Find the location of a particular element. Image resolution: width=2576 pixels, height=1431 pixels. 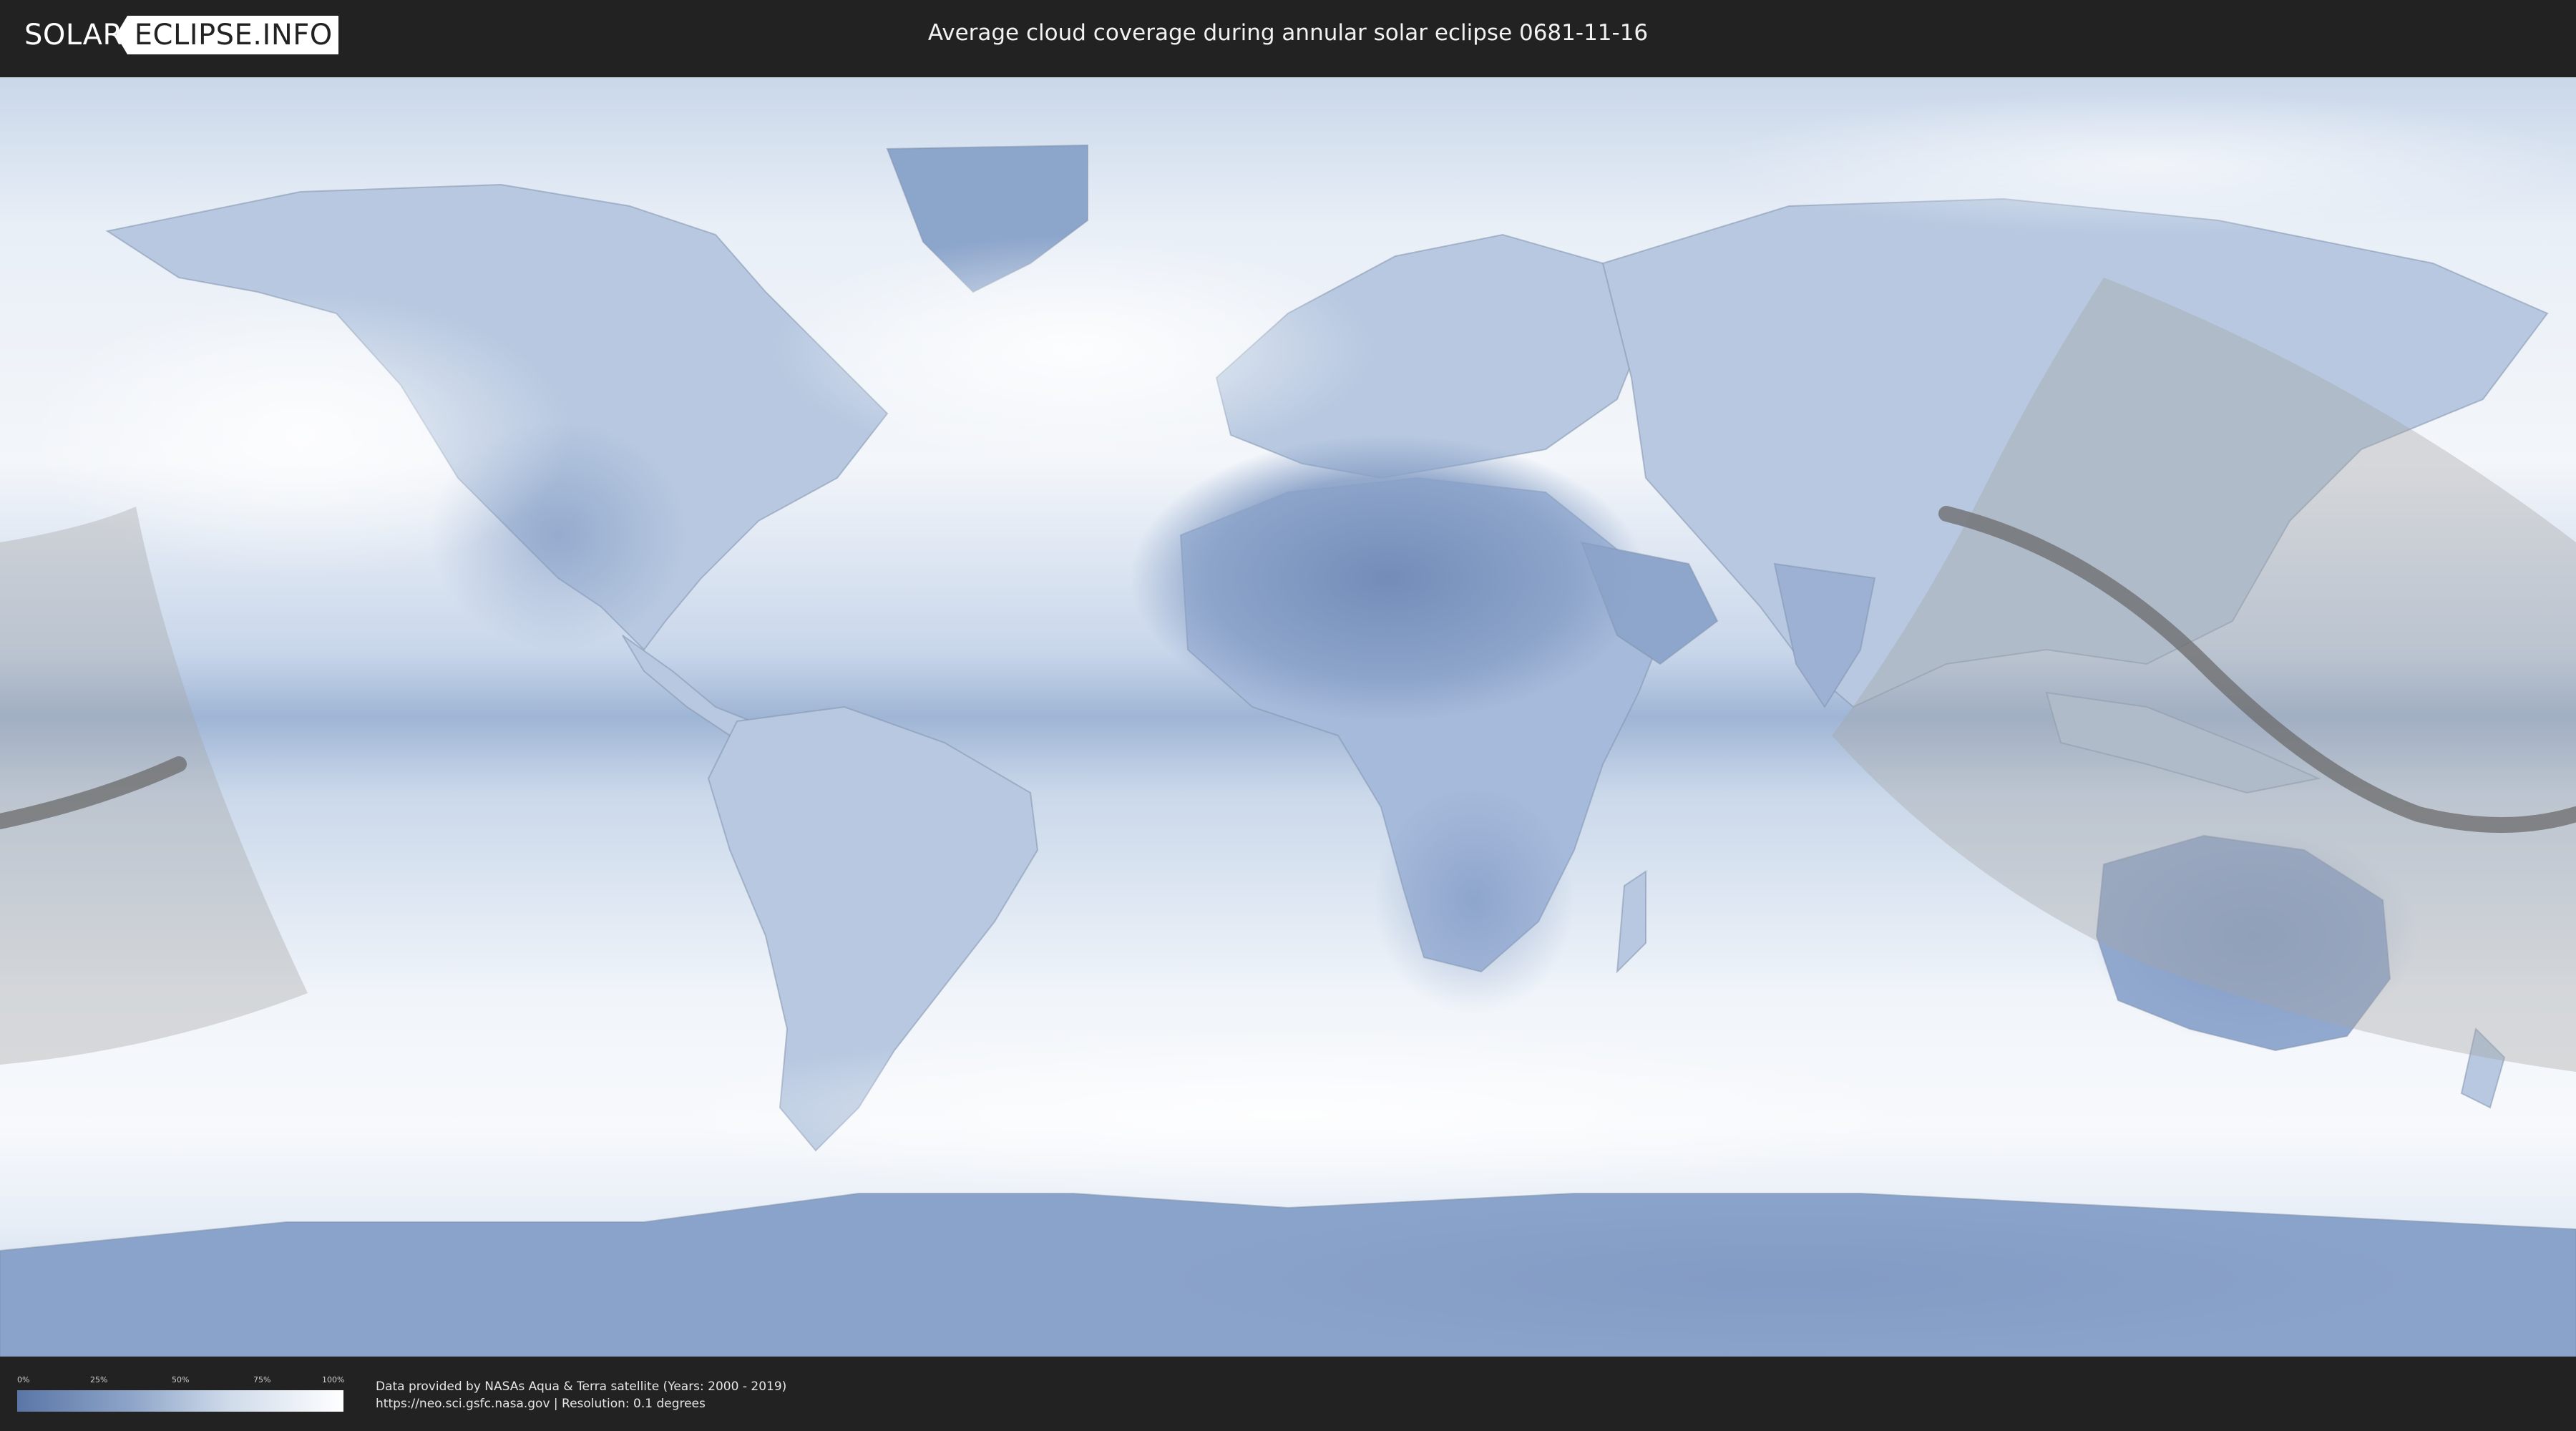

legend-tick-100: 100% is located at coordinates (333, 1379).